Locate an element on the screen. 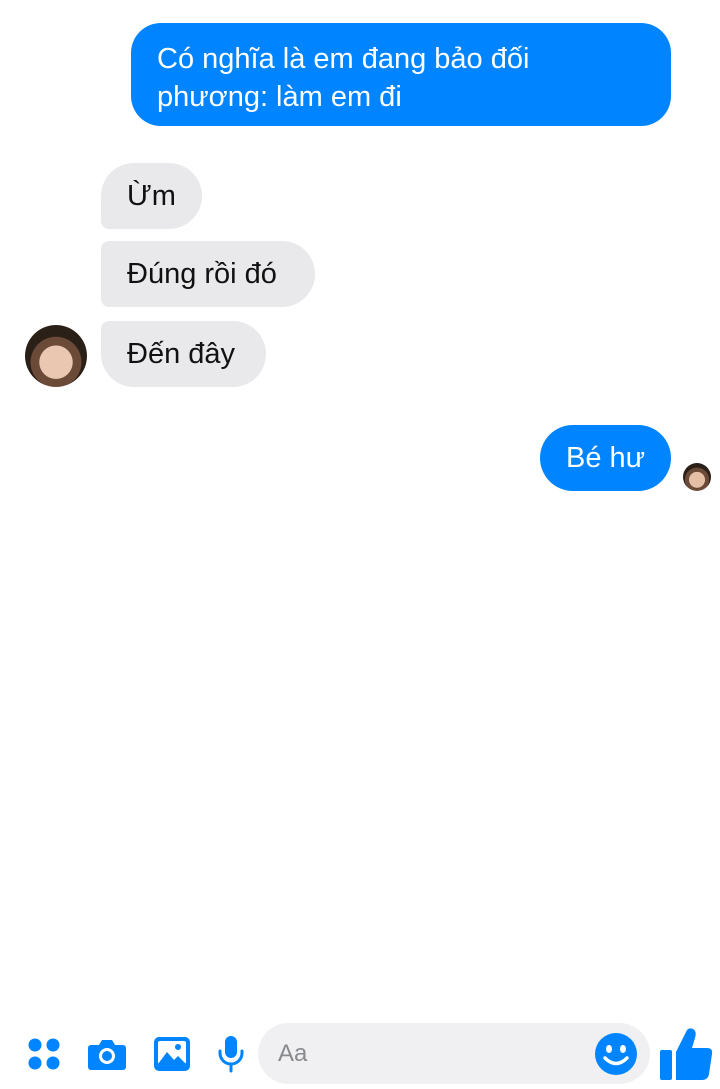 Image resolution: width=720 pixels, height=1089 pixels. contact-avatar is located at coordinates (56, 356).